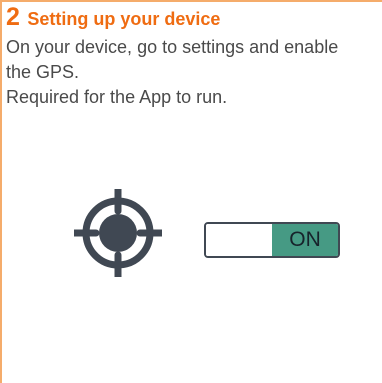 This screenshot has height=383, width=382. Describe the element at coordinates (124, 19) in the screenshot. I see `step-title: Setting up your device` at that location.